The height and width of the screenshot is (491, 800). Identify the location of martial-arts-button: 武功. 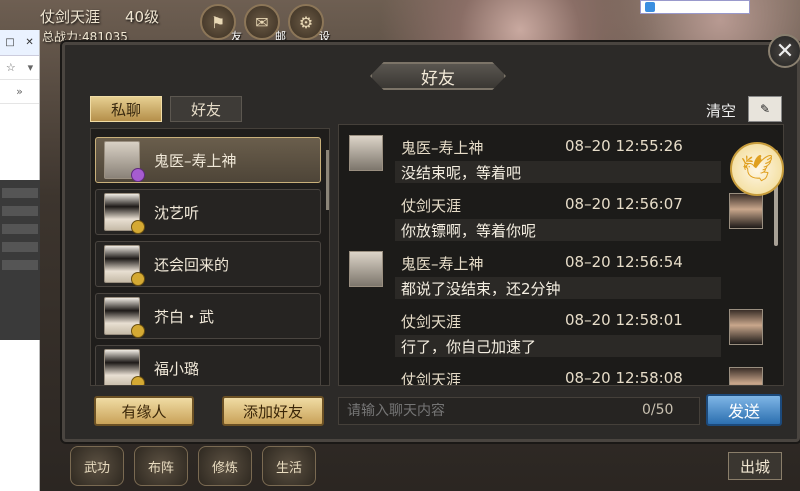
(97, 466).